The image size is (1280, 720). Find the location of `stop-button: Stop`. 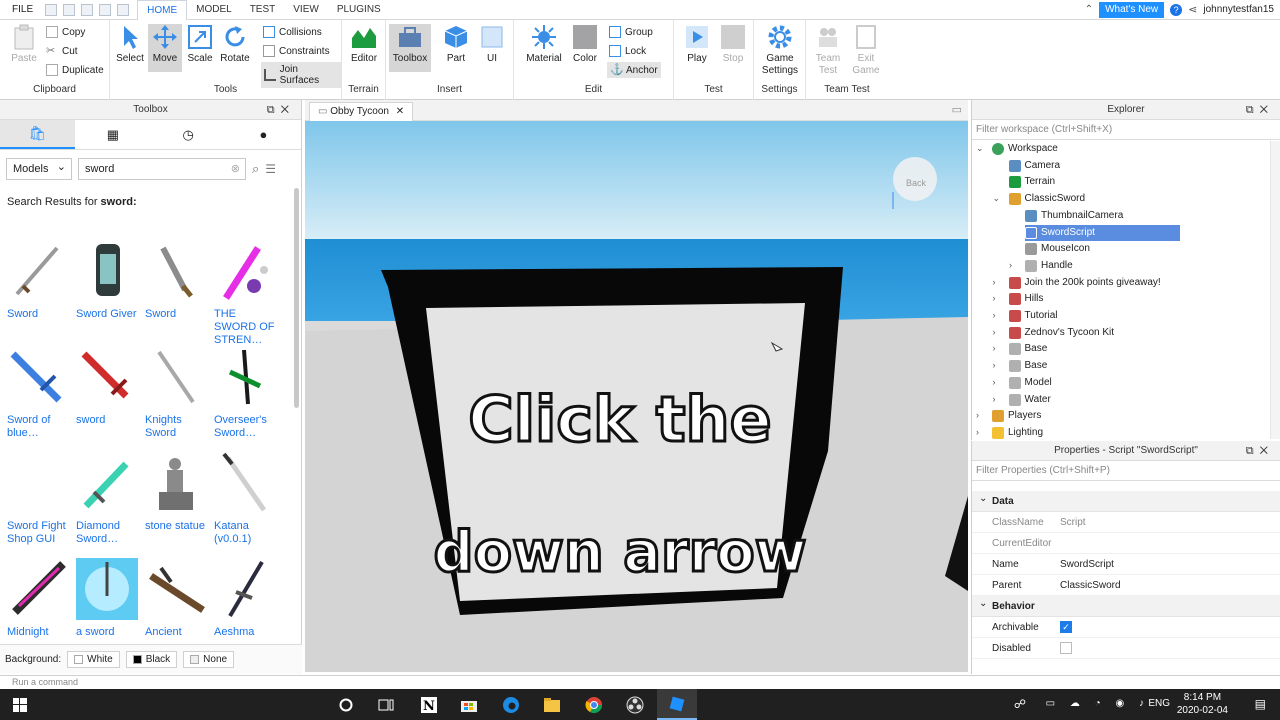

stop-button: Stop is located at coordinates (733, 44).